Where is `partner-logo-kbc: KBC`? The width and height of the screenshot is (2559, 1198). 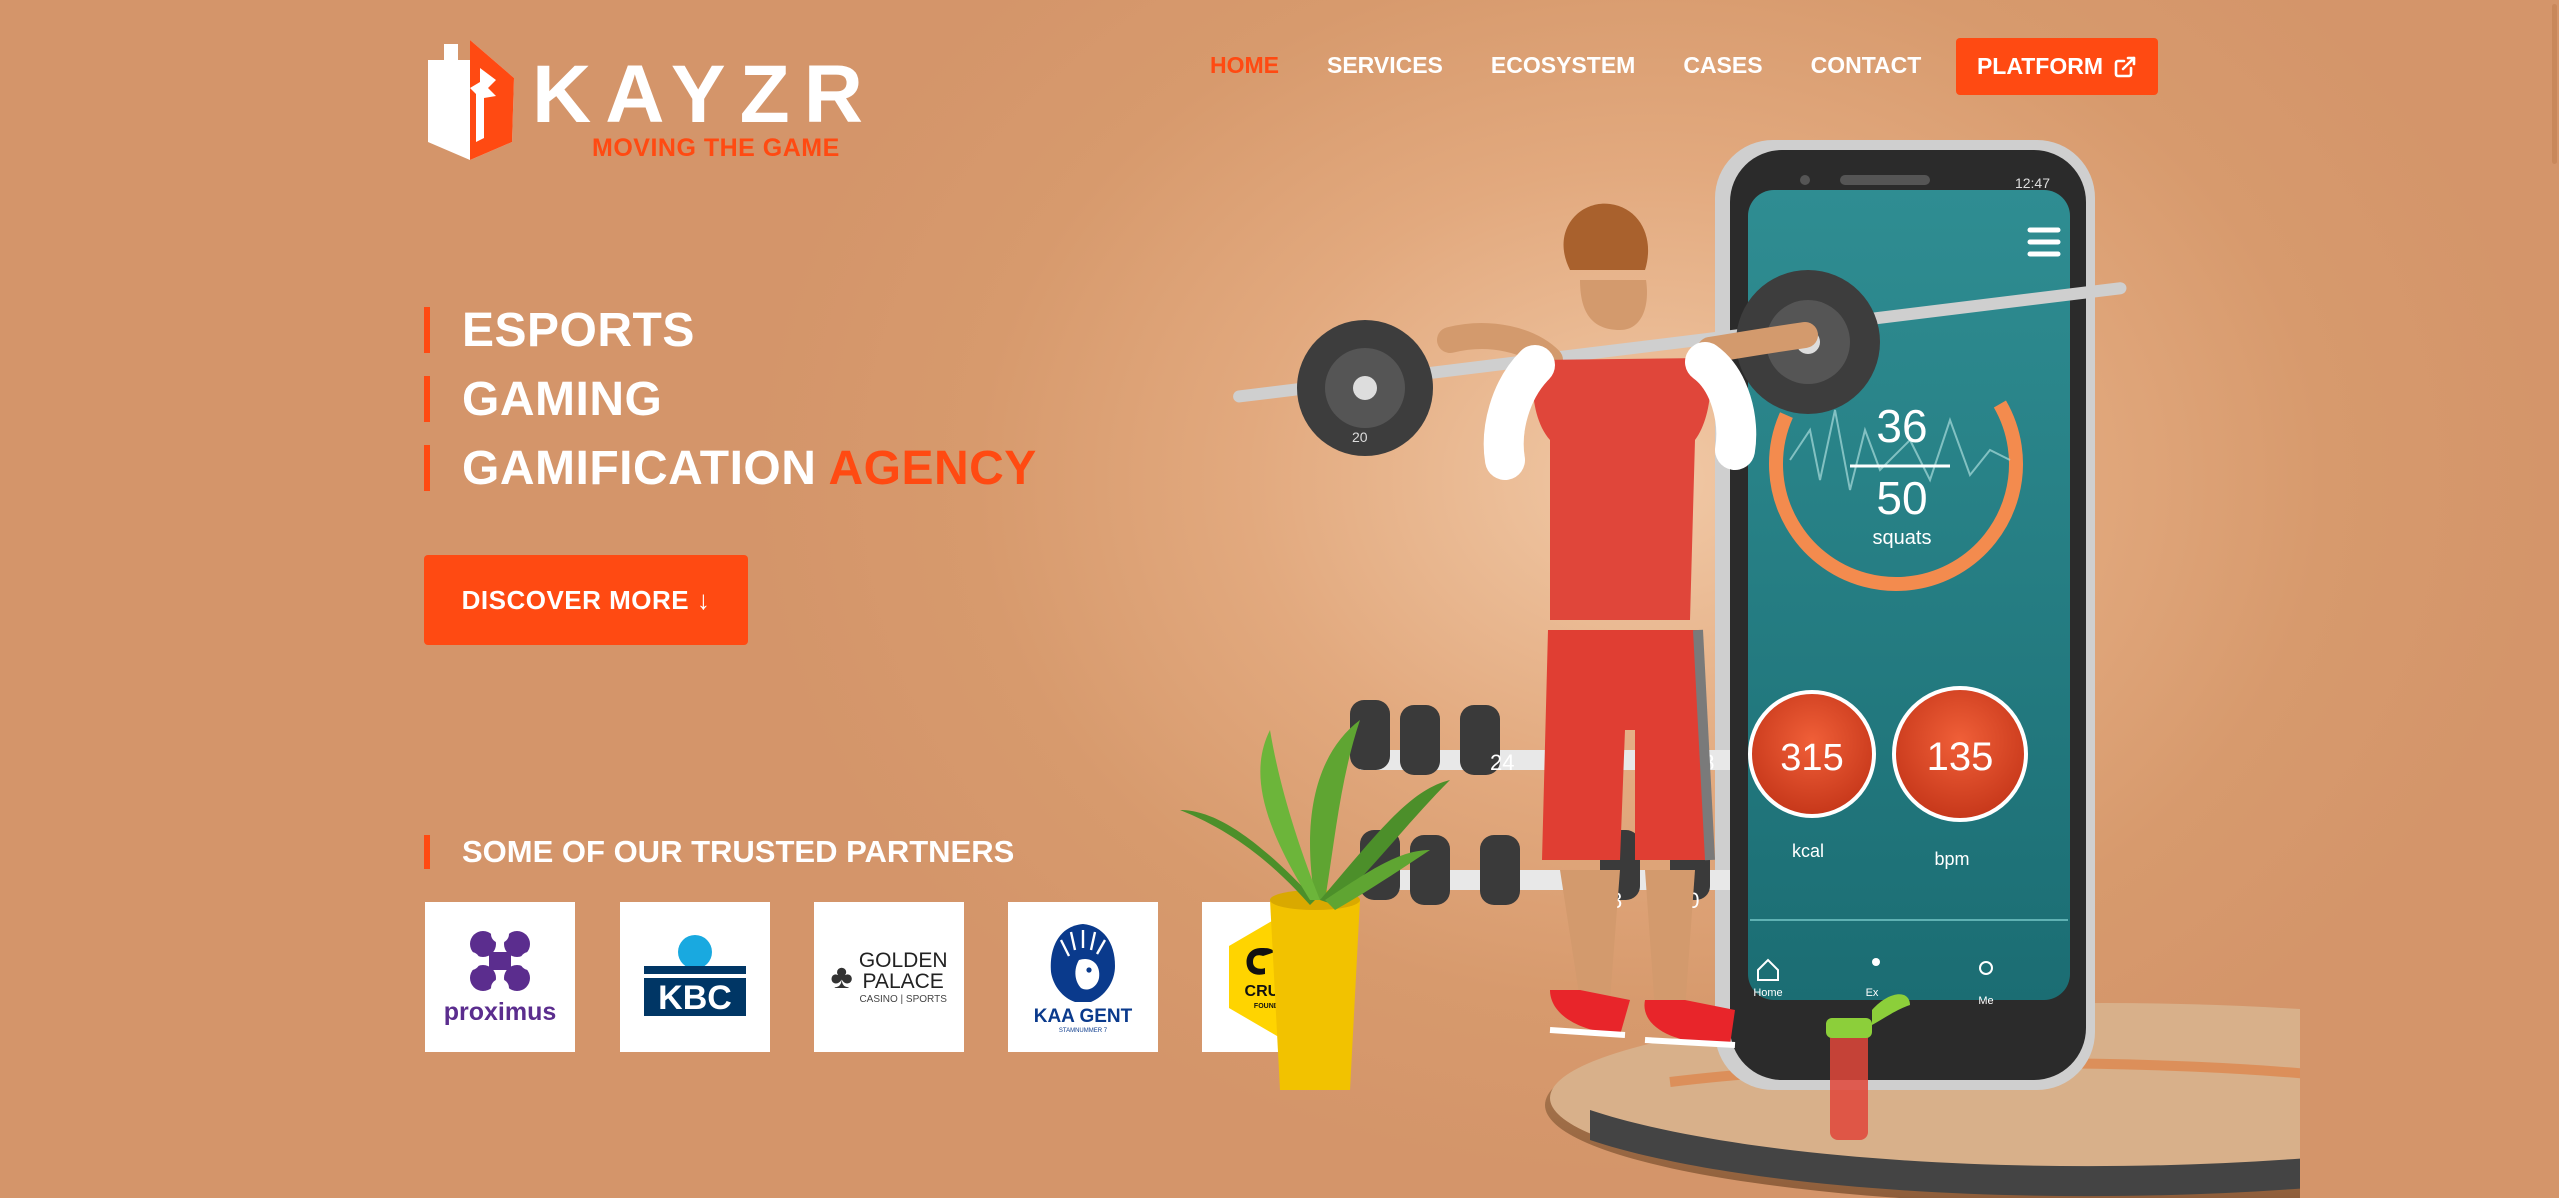 partner-logo-kbc: KBC is located at coordinates (695, 977).